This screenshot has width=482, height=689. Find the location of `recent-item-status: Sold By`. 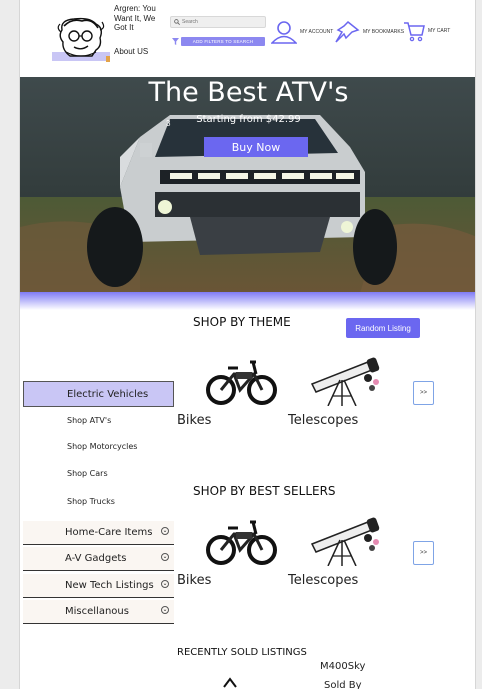

recent-item-status: Sold By is located at coordinates (343, 684).